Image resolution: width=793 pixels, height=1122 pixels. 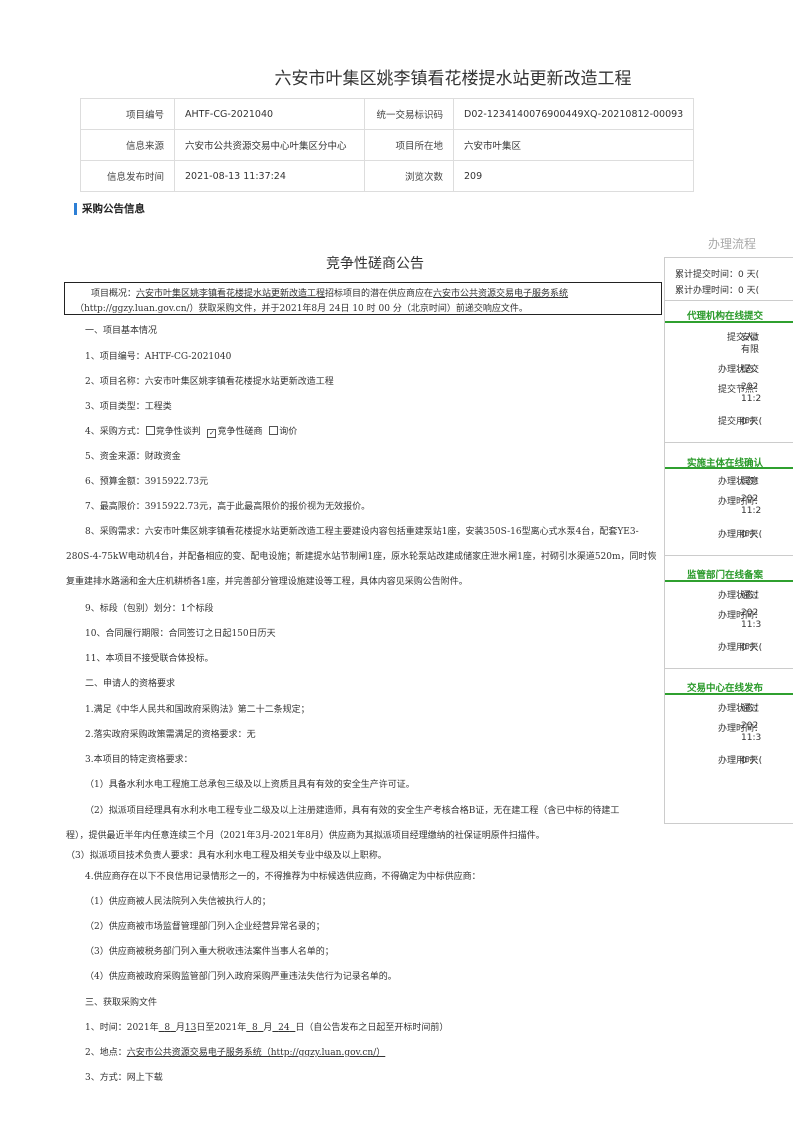 What do you see at coordinates (115, 432) in the screenshot?
I see `method-label: 4、采购方式：` at bounding box center [115, 432].